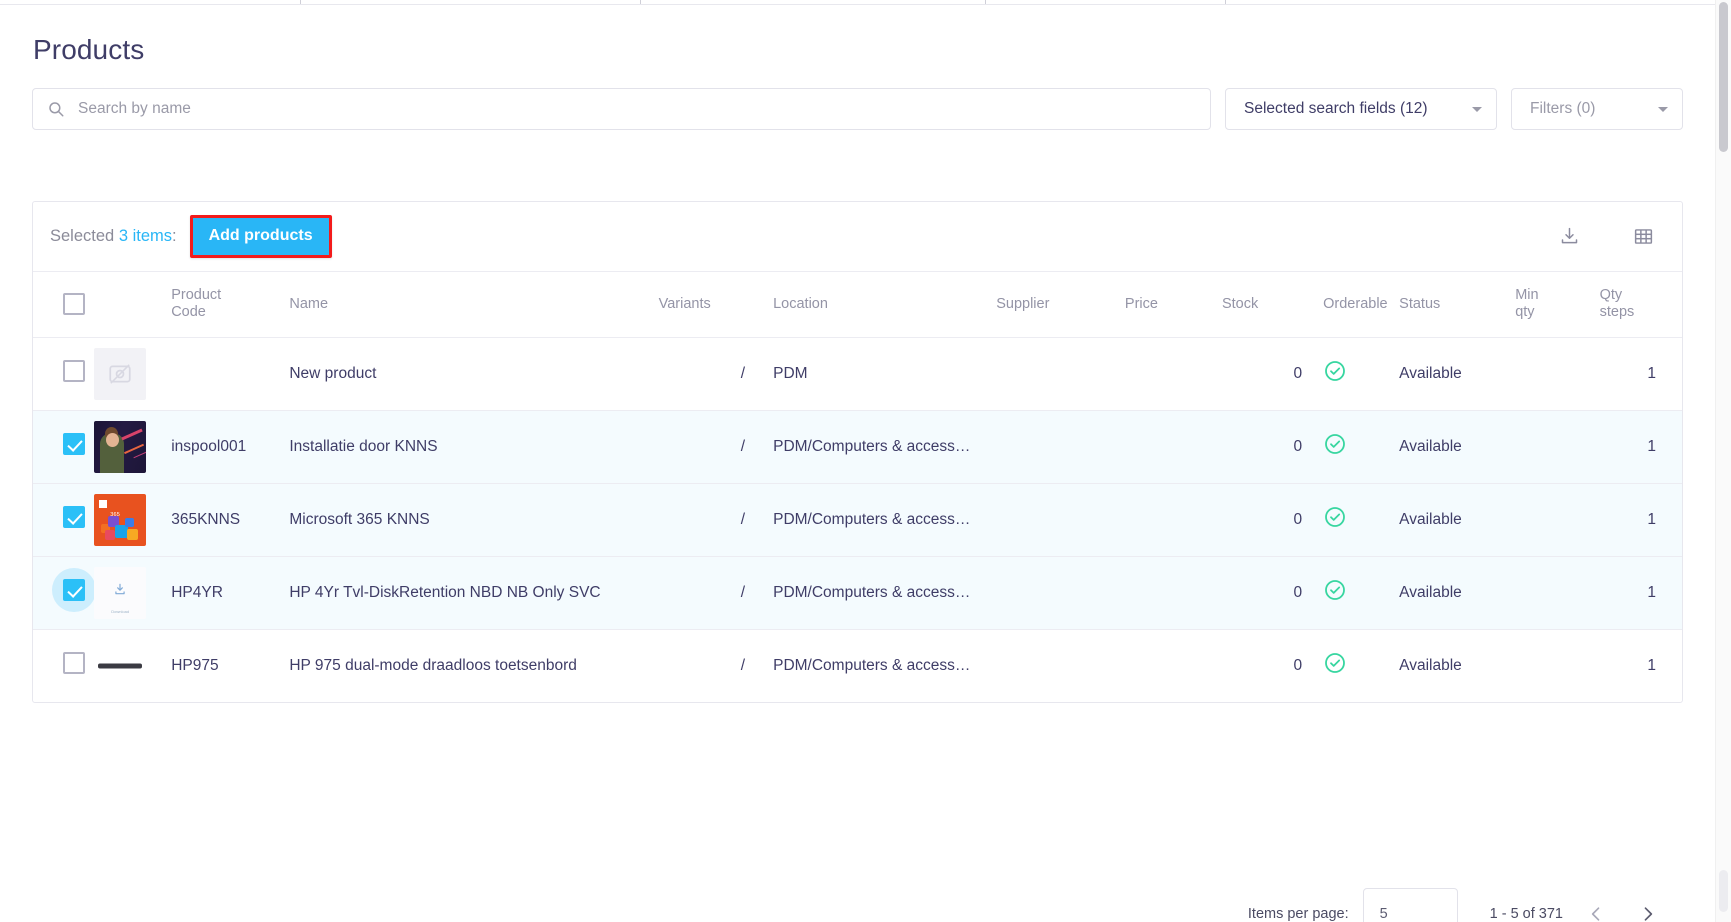 This screenshot has height=922, width=1731. Describe the element at coordinates (82, 236) in the screenshot. I see `selection-prefix: Selected` at that location.